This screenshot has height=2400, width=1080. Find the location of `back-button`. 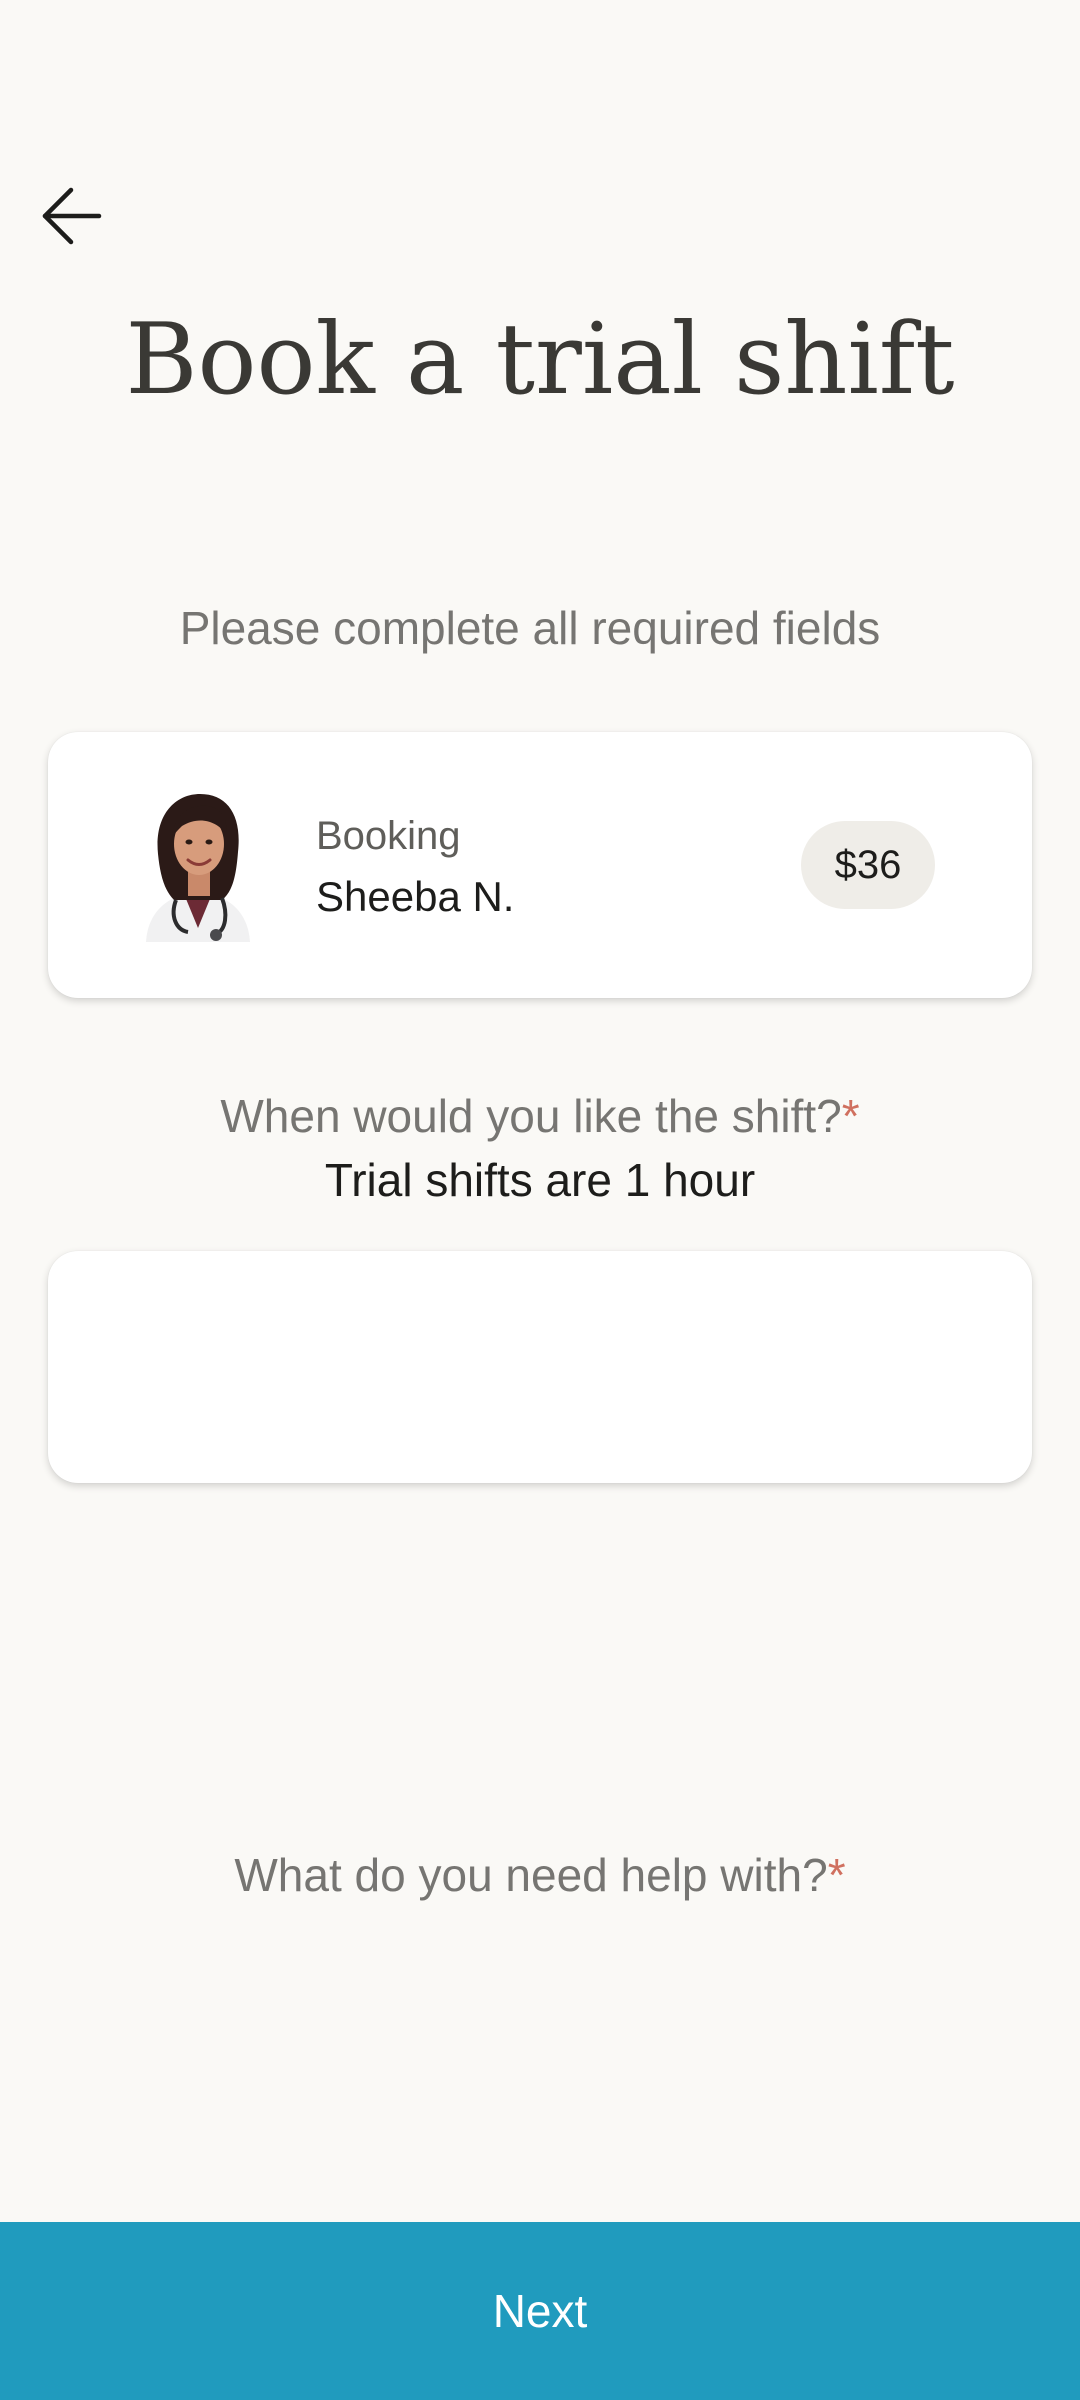

back-button is located at coordinates (71, 216).